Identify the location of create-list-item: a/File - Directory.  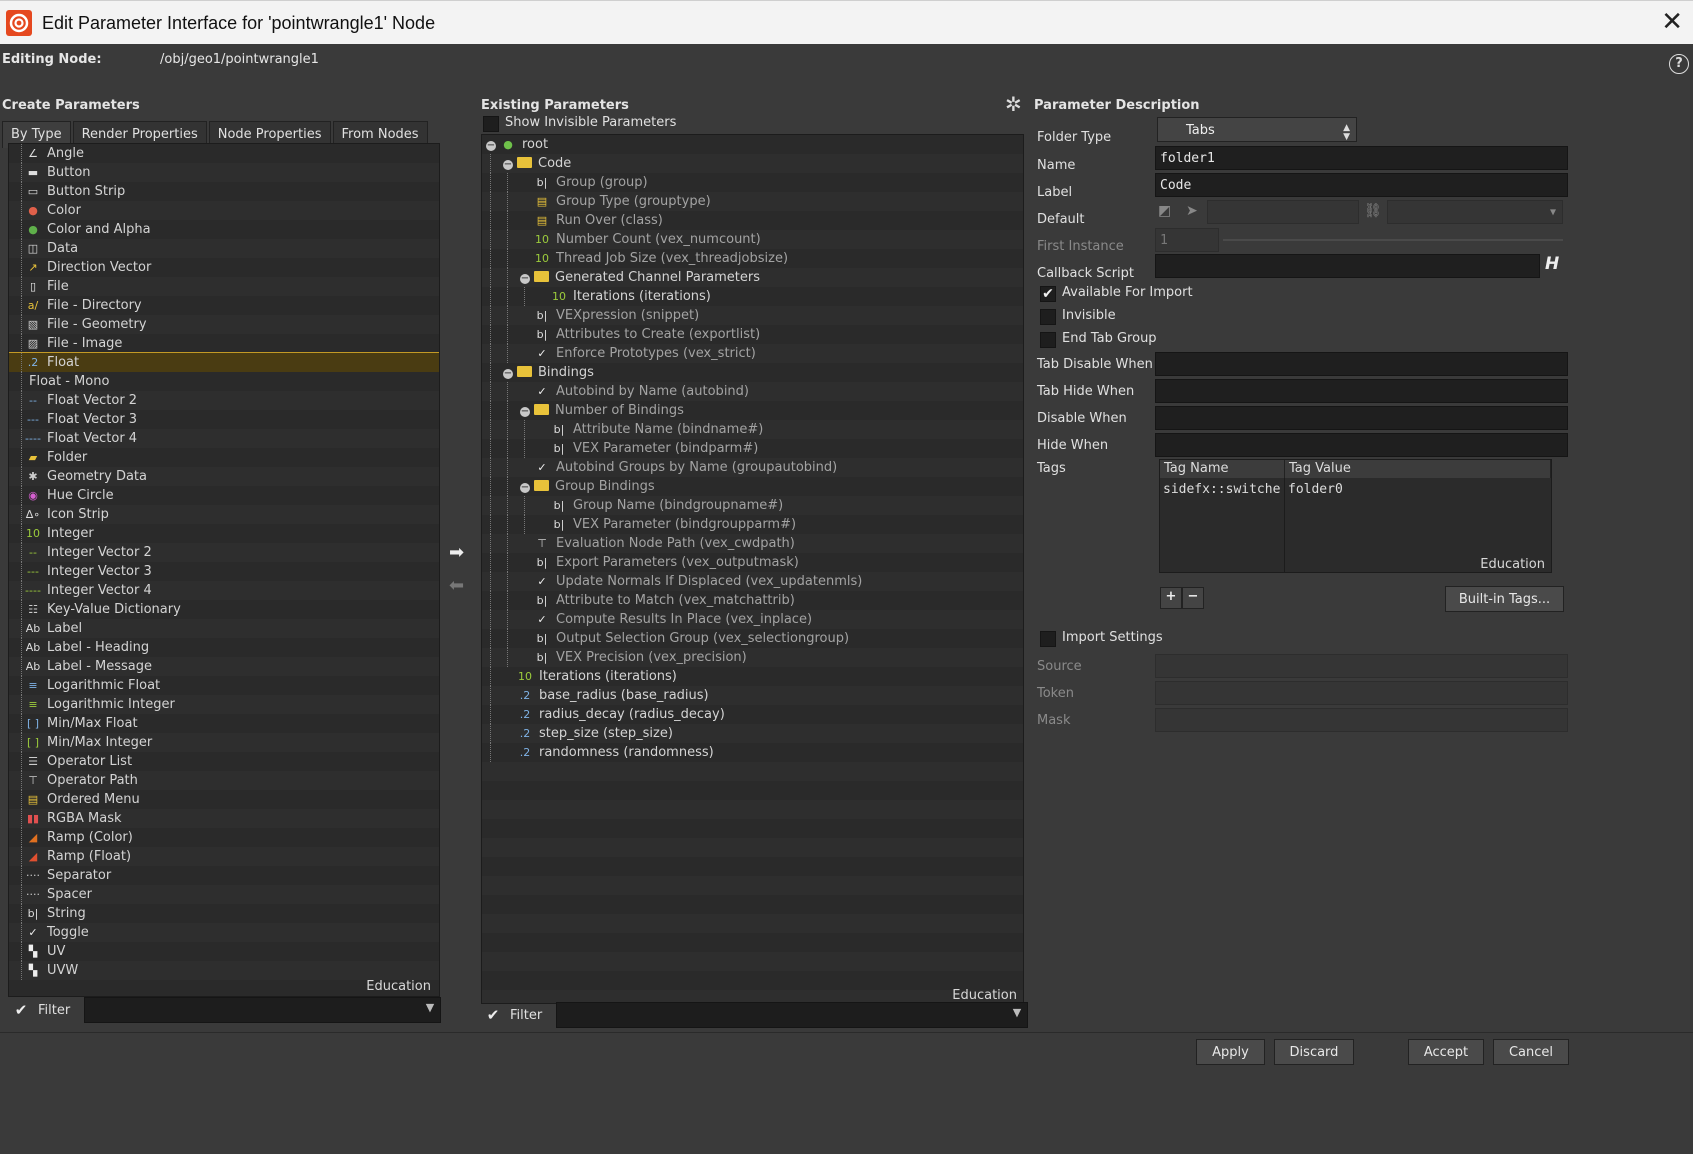
(224, 305).